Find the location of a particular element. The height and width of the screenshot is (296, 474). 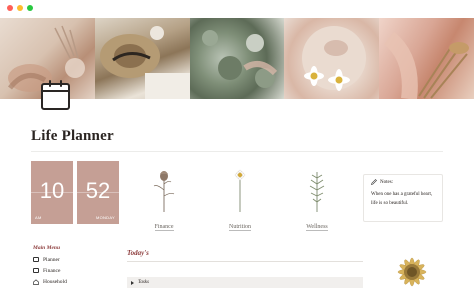

clock-hour: 10 is located at coordinates (52, 190).